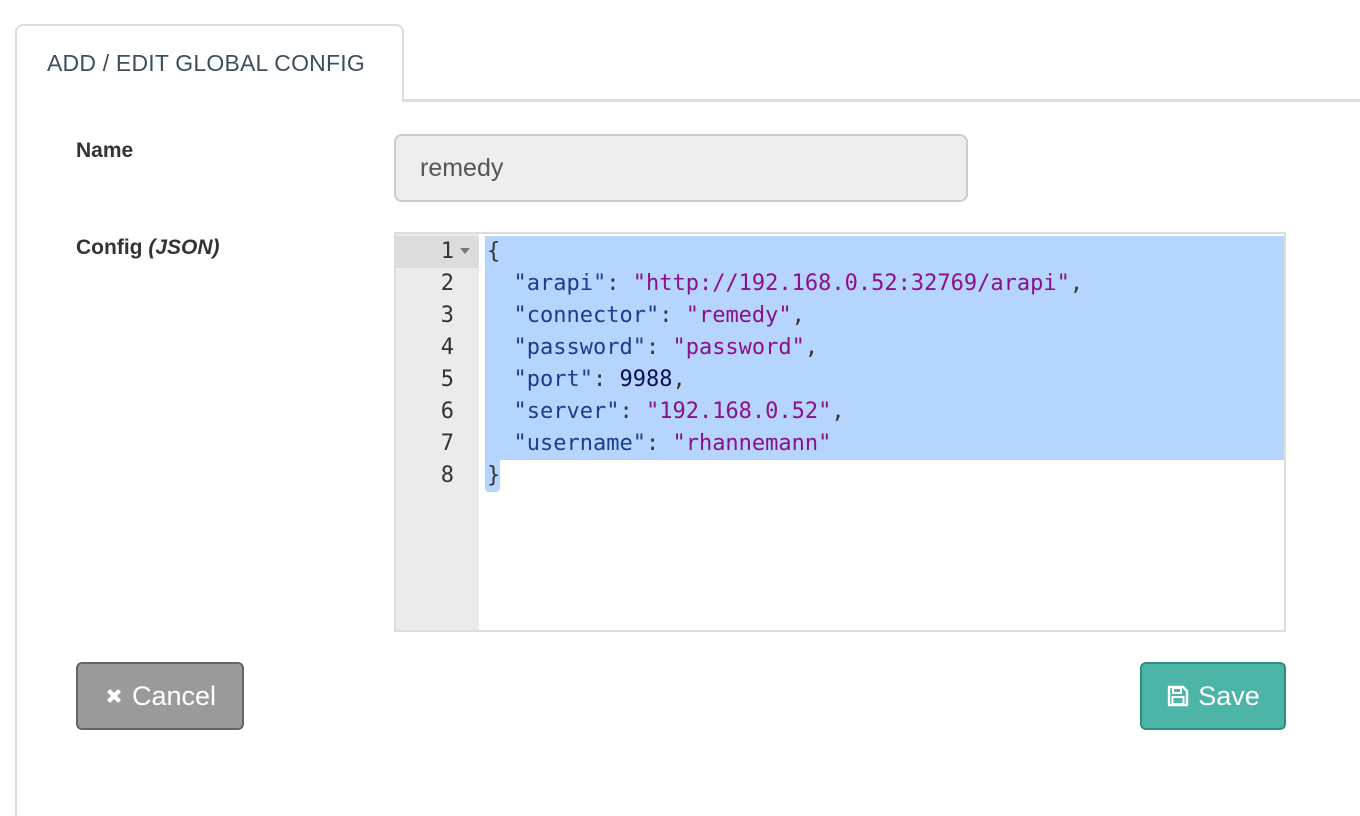 This screenshot has width=1360, height=816. What do you see at coordinates (646, 379) in the screenshot?
I see `code-token: 9988` at bounding box center [646, 379].